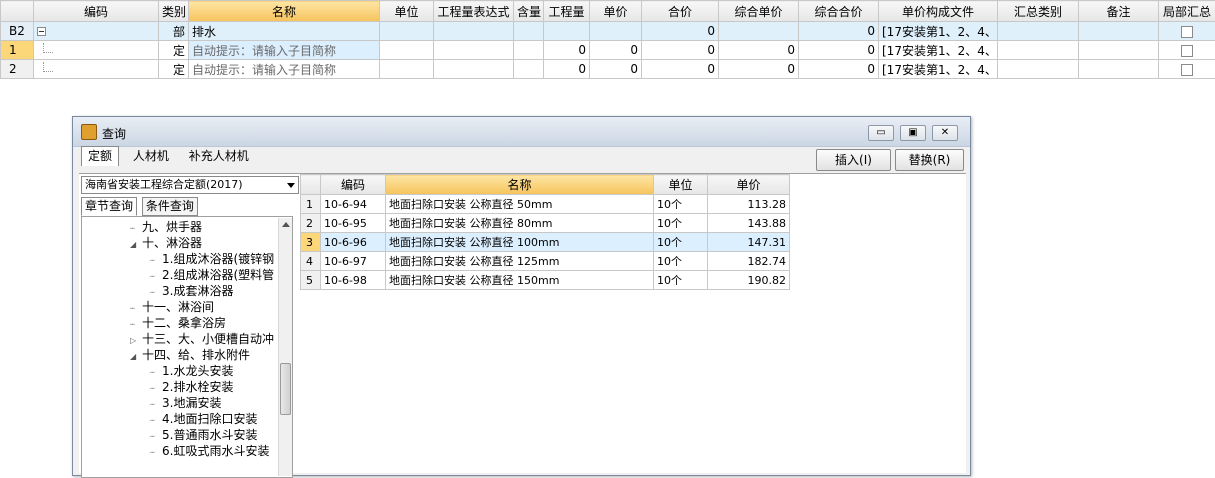  Describe the element at coordinates (285, 347) in the screenshot. I see `tree-scrollbar` at that location.